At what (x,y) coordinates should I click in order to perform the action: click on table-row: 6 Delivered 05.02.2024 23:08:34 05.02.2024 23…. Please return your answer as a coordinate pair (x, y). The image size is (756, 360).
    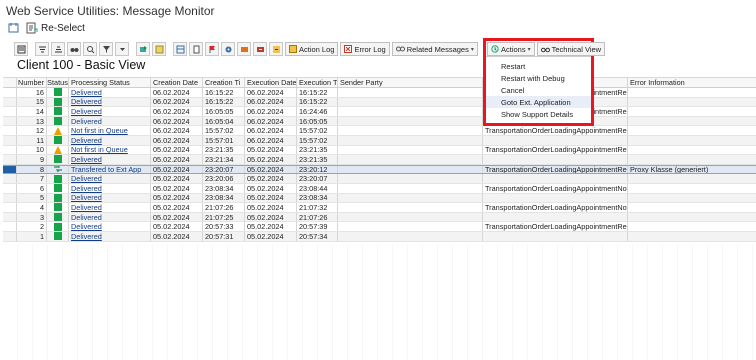
    Looking at the image, I should click on (379, 188).